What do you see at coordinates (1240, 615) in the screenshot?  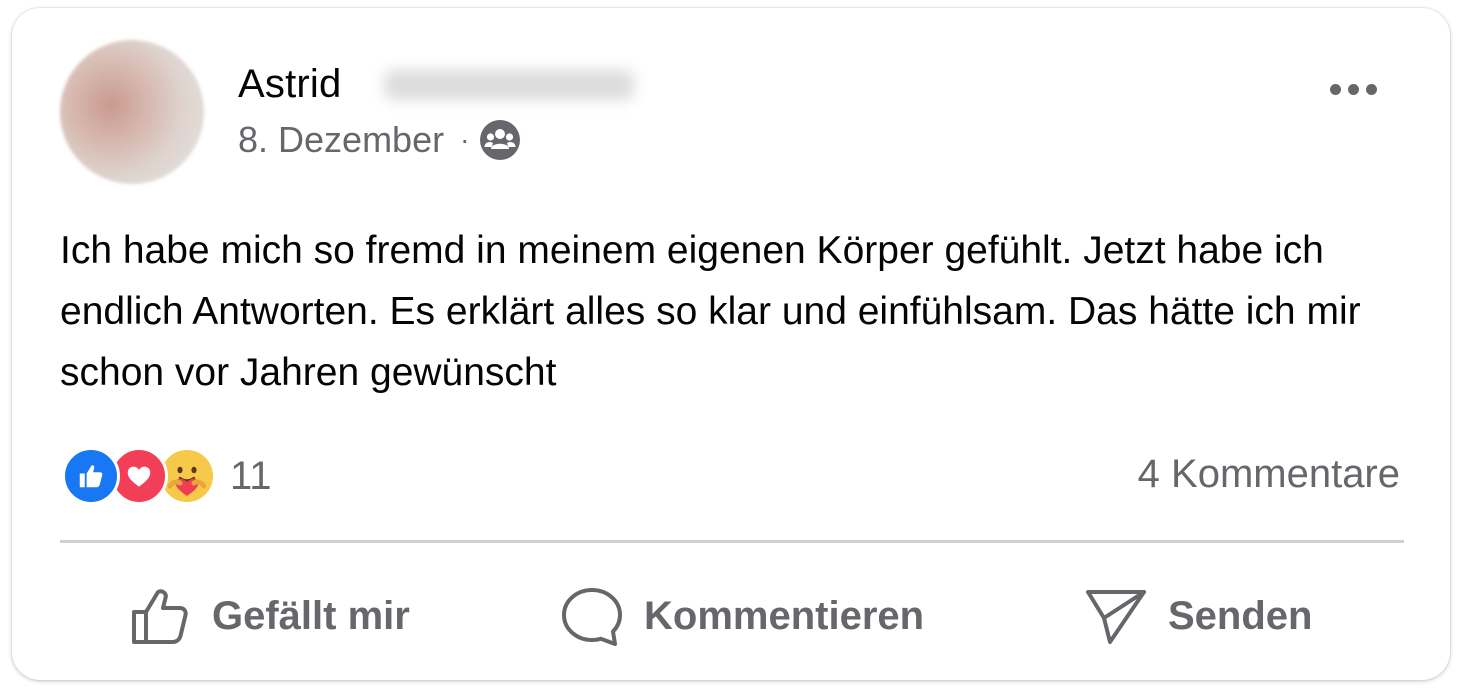 I see `send-label: Senden` at bounding box center [1240, 615].